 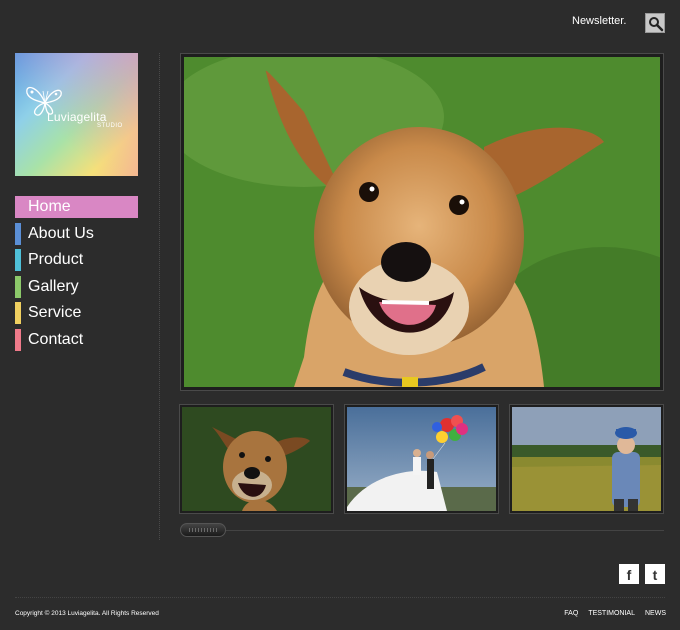 What do you see at coordinates (56, 259) in the screenshot?
I see `nav-item-label: Product` at bounding box center [56, 259].